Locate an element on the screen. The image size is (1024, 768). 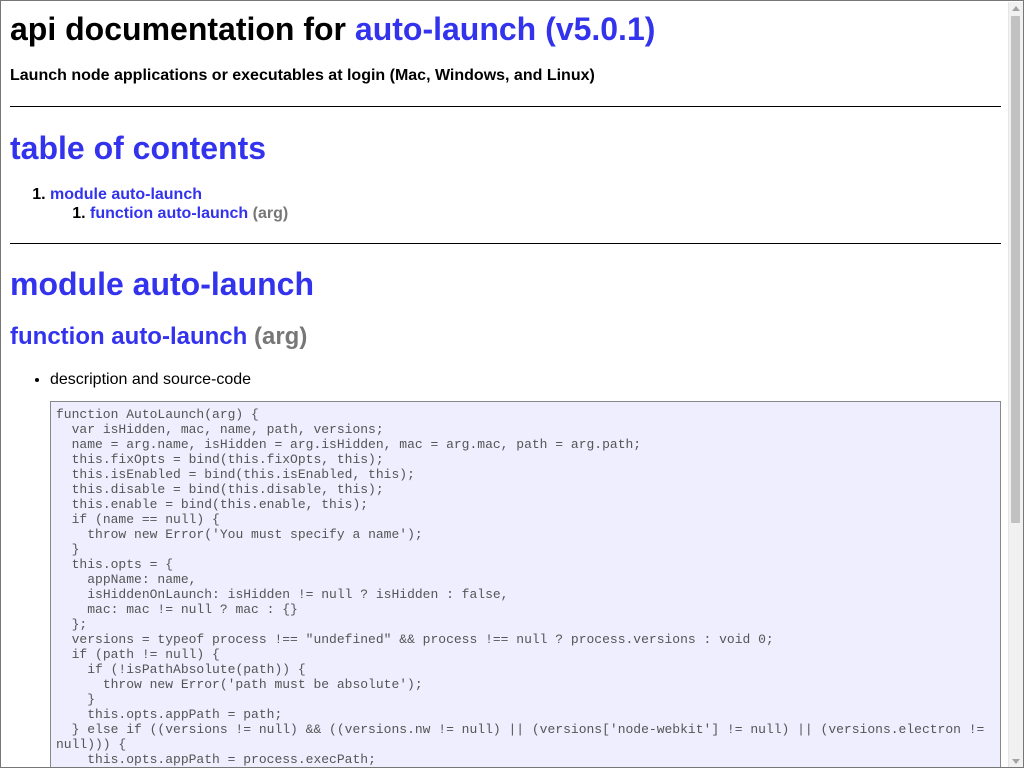
description-list: description and source-code is located at coordinates (505, 379).